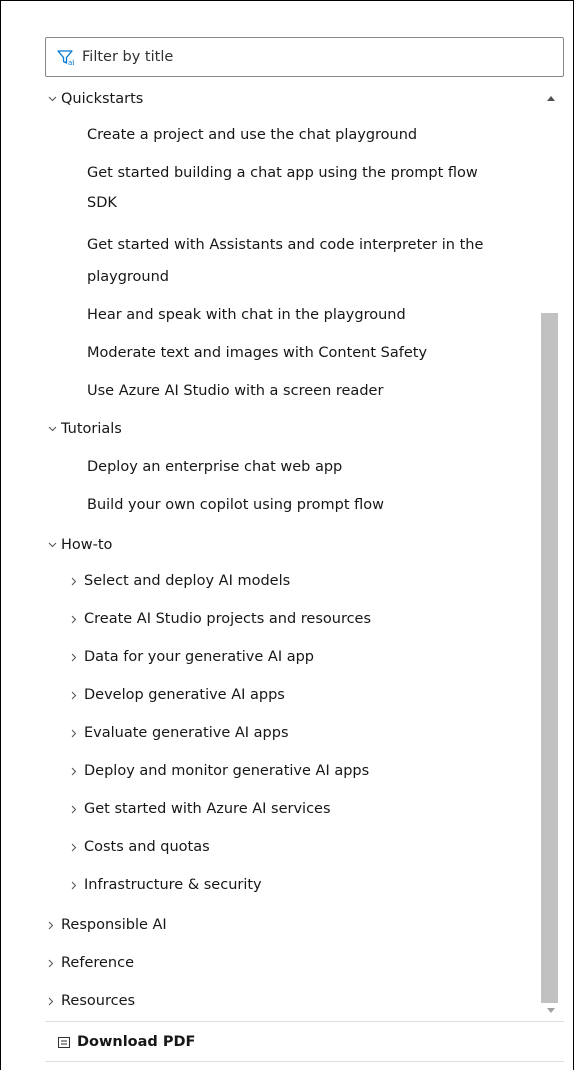 This screenshot has width=575, height=1070. I want to click on filter-input, so click(322, 57).